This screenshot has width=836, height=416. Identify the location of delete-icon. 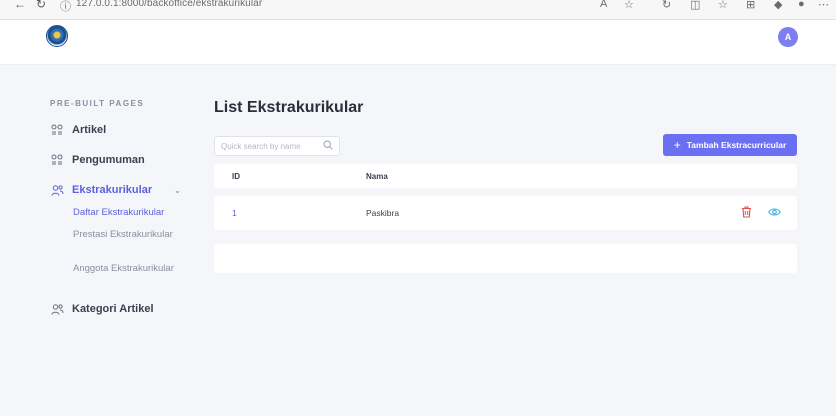
(746, 212).